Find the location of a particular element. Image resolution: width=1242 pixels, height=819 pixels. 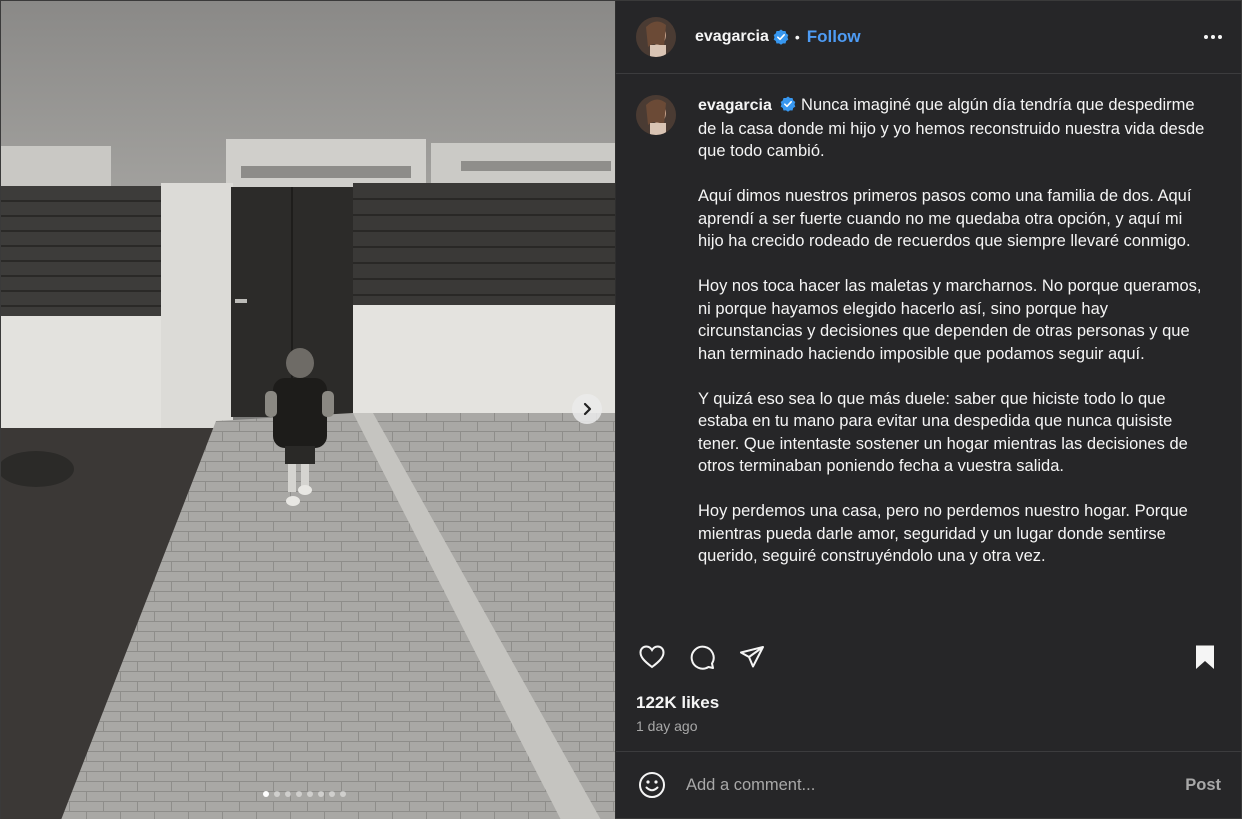

save-button is located at coordinates (1205, 657).